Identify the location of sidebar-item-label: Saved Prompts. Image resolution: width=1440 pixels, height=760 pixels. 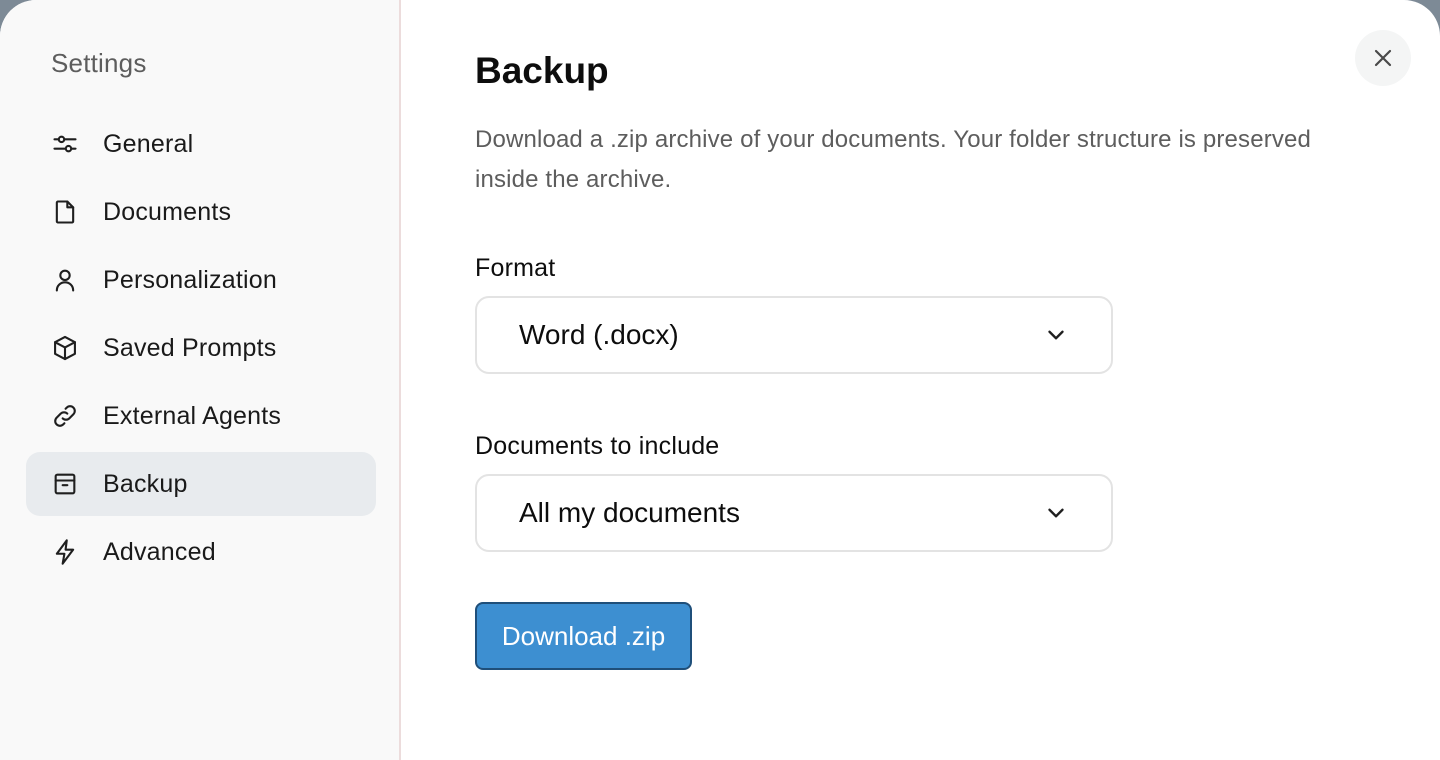
(190, 347).